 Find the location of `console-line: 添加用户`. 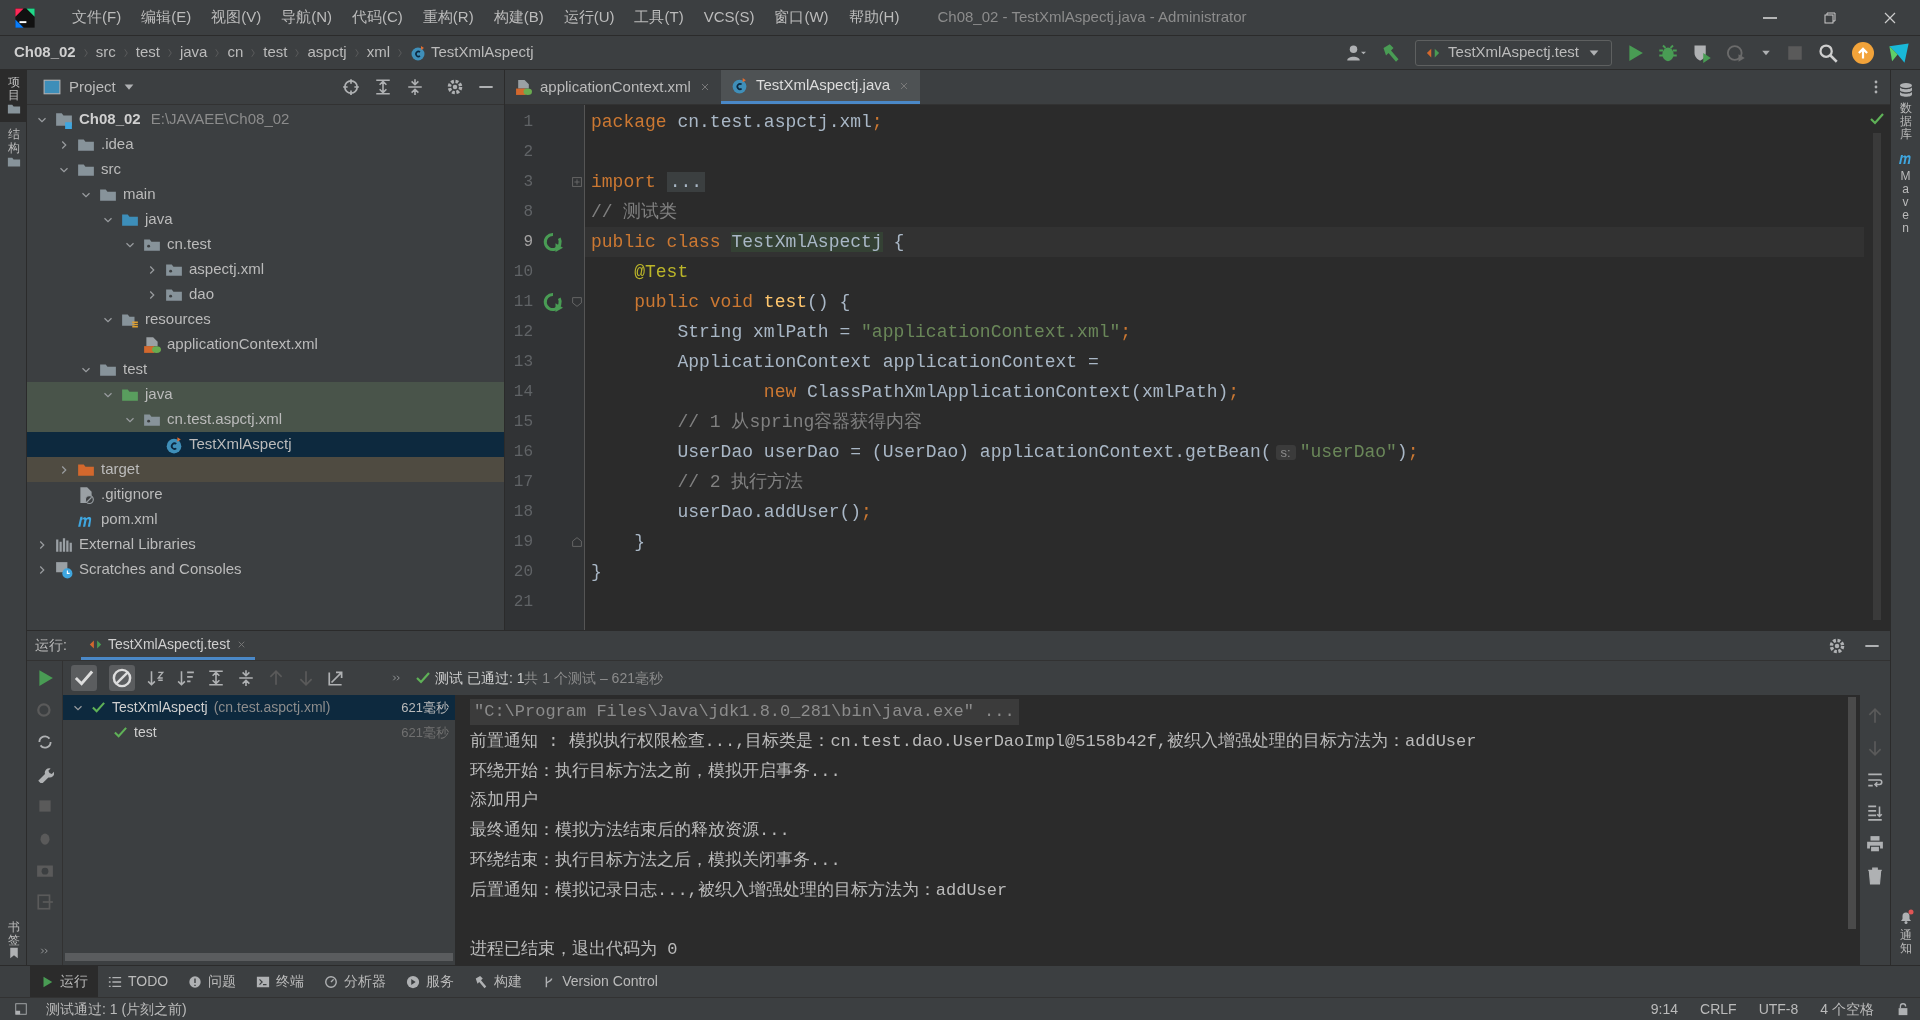

console-line: 添加用户 is located at coordinates (504, 801).